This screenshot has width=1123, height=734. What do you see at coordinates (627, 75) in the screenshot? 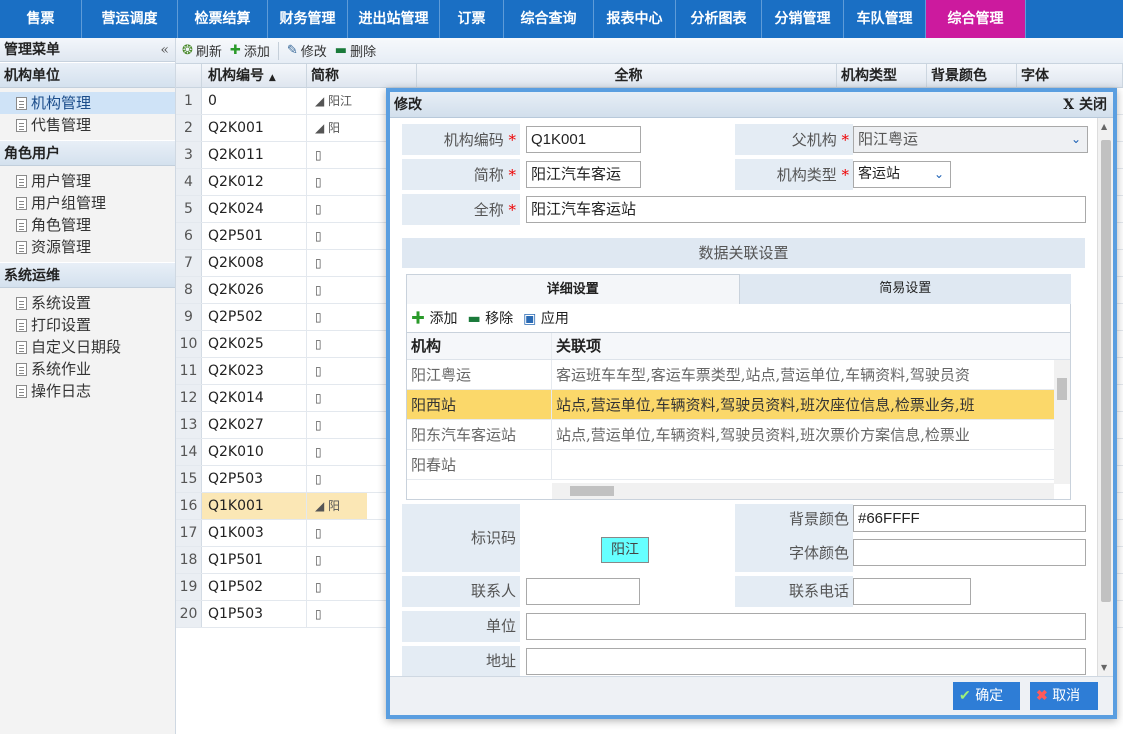
I see `grid-header-full: 全称` at bounding box center [627, 75].